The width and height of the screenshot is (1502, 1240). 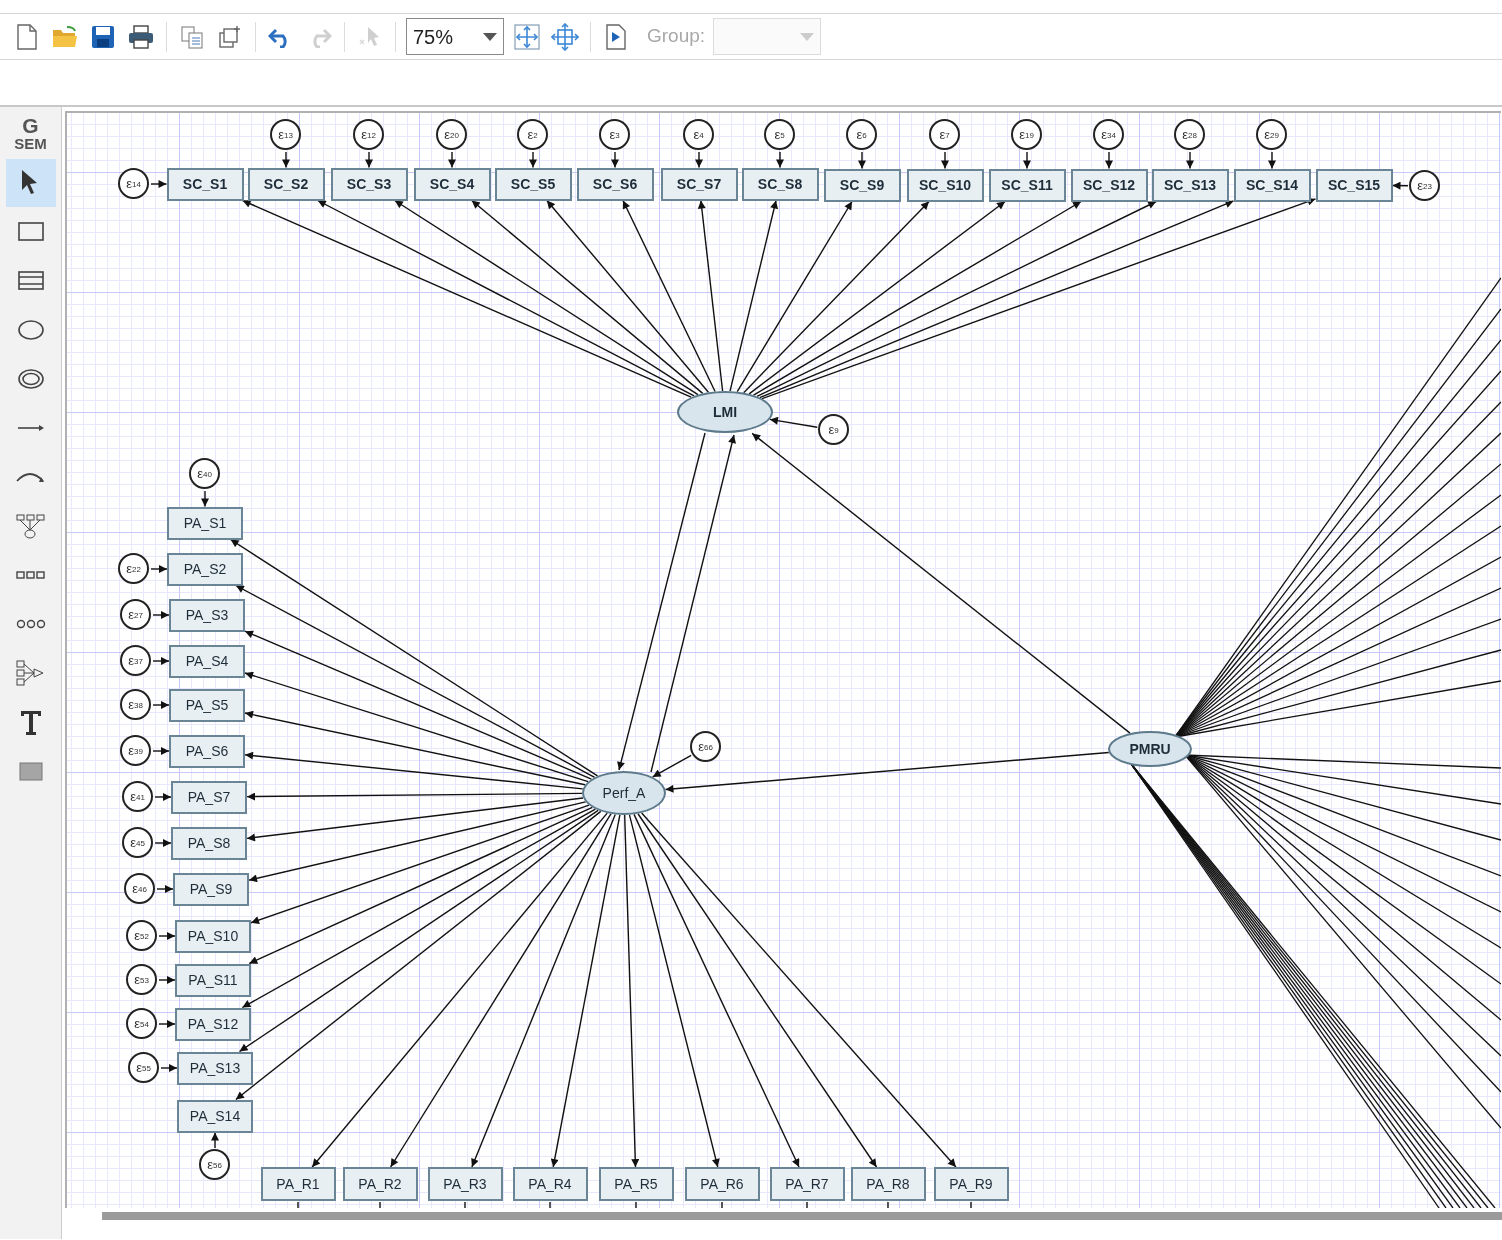 I want to click on printer-icon, so click(x=141, y=36).